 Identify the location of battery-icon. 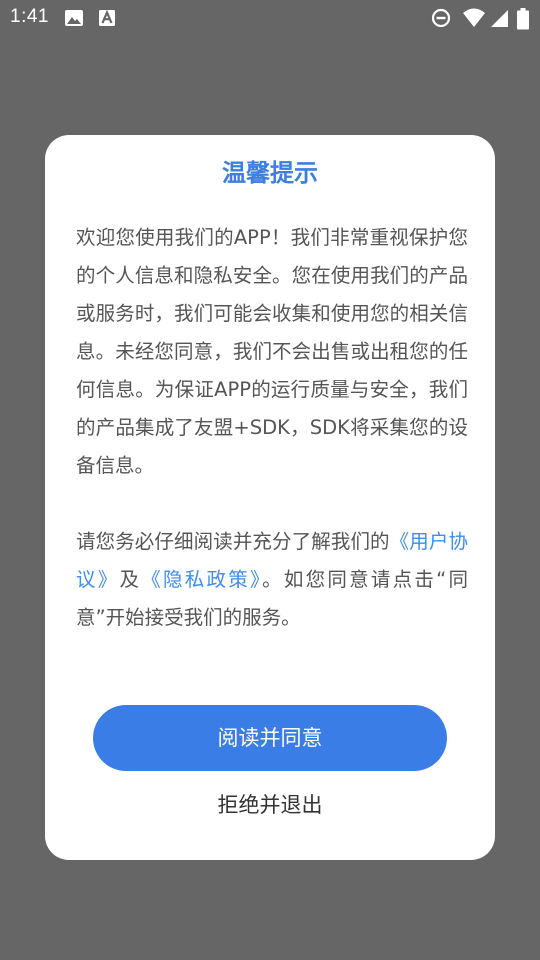
(523, 19).